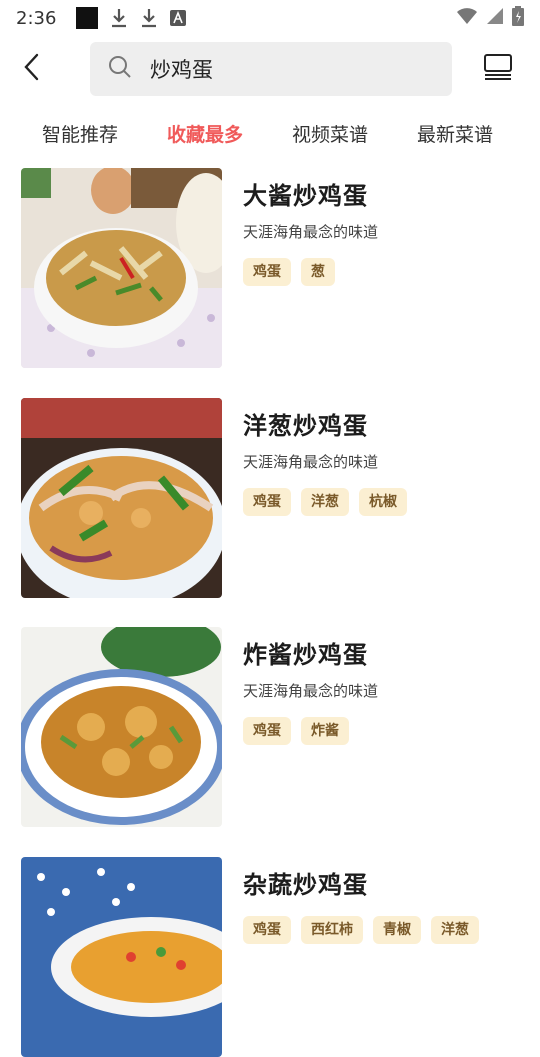  What do you see at coordinates (305, 655) in the screenshot?
I see `recipe-title: 炸酱炒鸡蛋` at bounding box center [305, 655].